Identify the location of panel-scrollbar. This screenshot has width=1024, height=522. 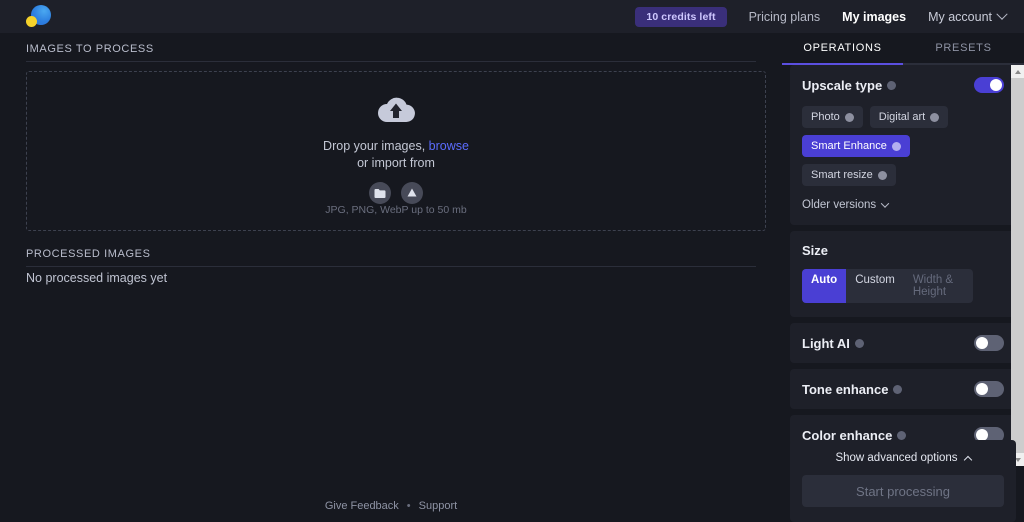
(1017, 265).